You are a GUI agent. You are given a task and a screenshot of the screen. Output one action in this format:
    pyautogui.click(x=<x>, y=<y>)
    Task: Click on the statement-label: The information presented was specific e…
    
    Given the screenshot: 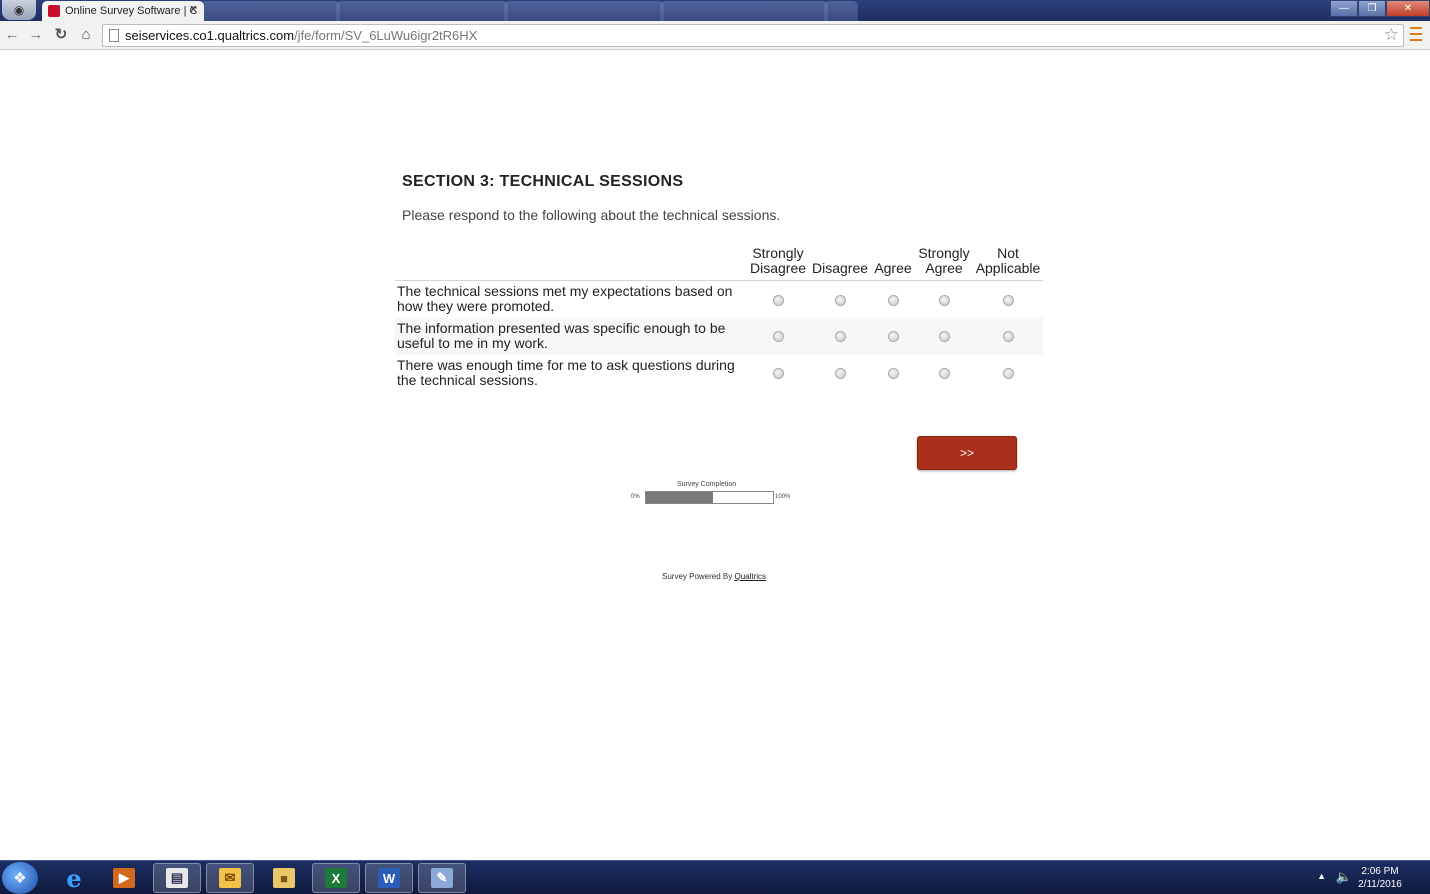 What is the action you would take?
    pyautogui.click(x=571, y=336)
    